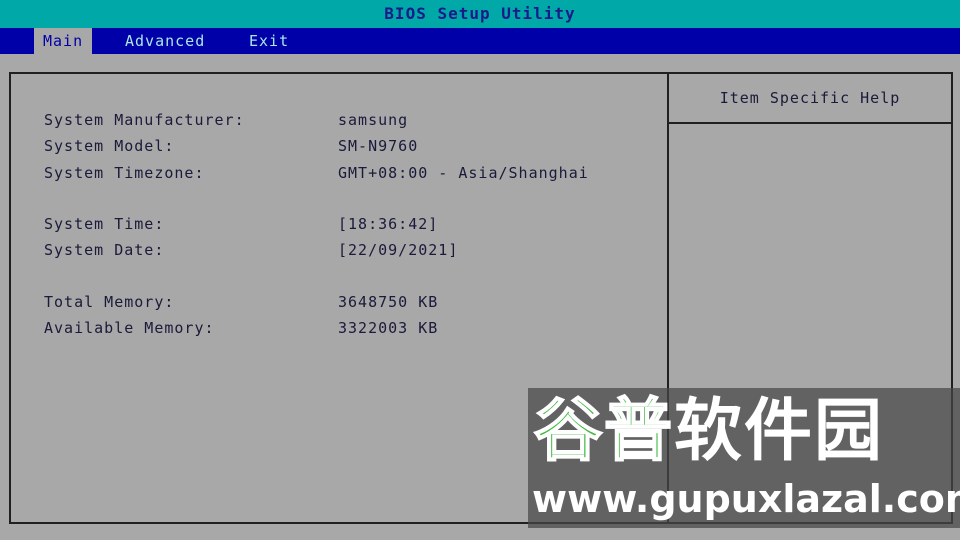  What do you see at coordinates (165, 41) in the screenshot?
I see `menu-item-advanced: Advanced` at bounding box center [165, 41].